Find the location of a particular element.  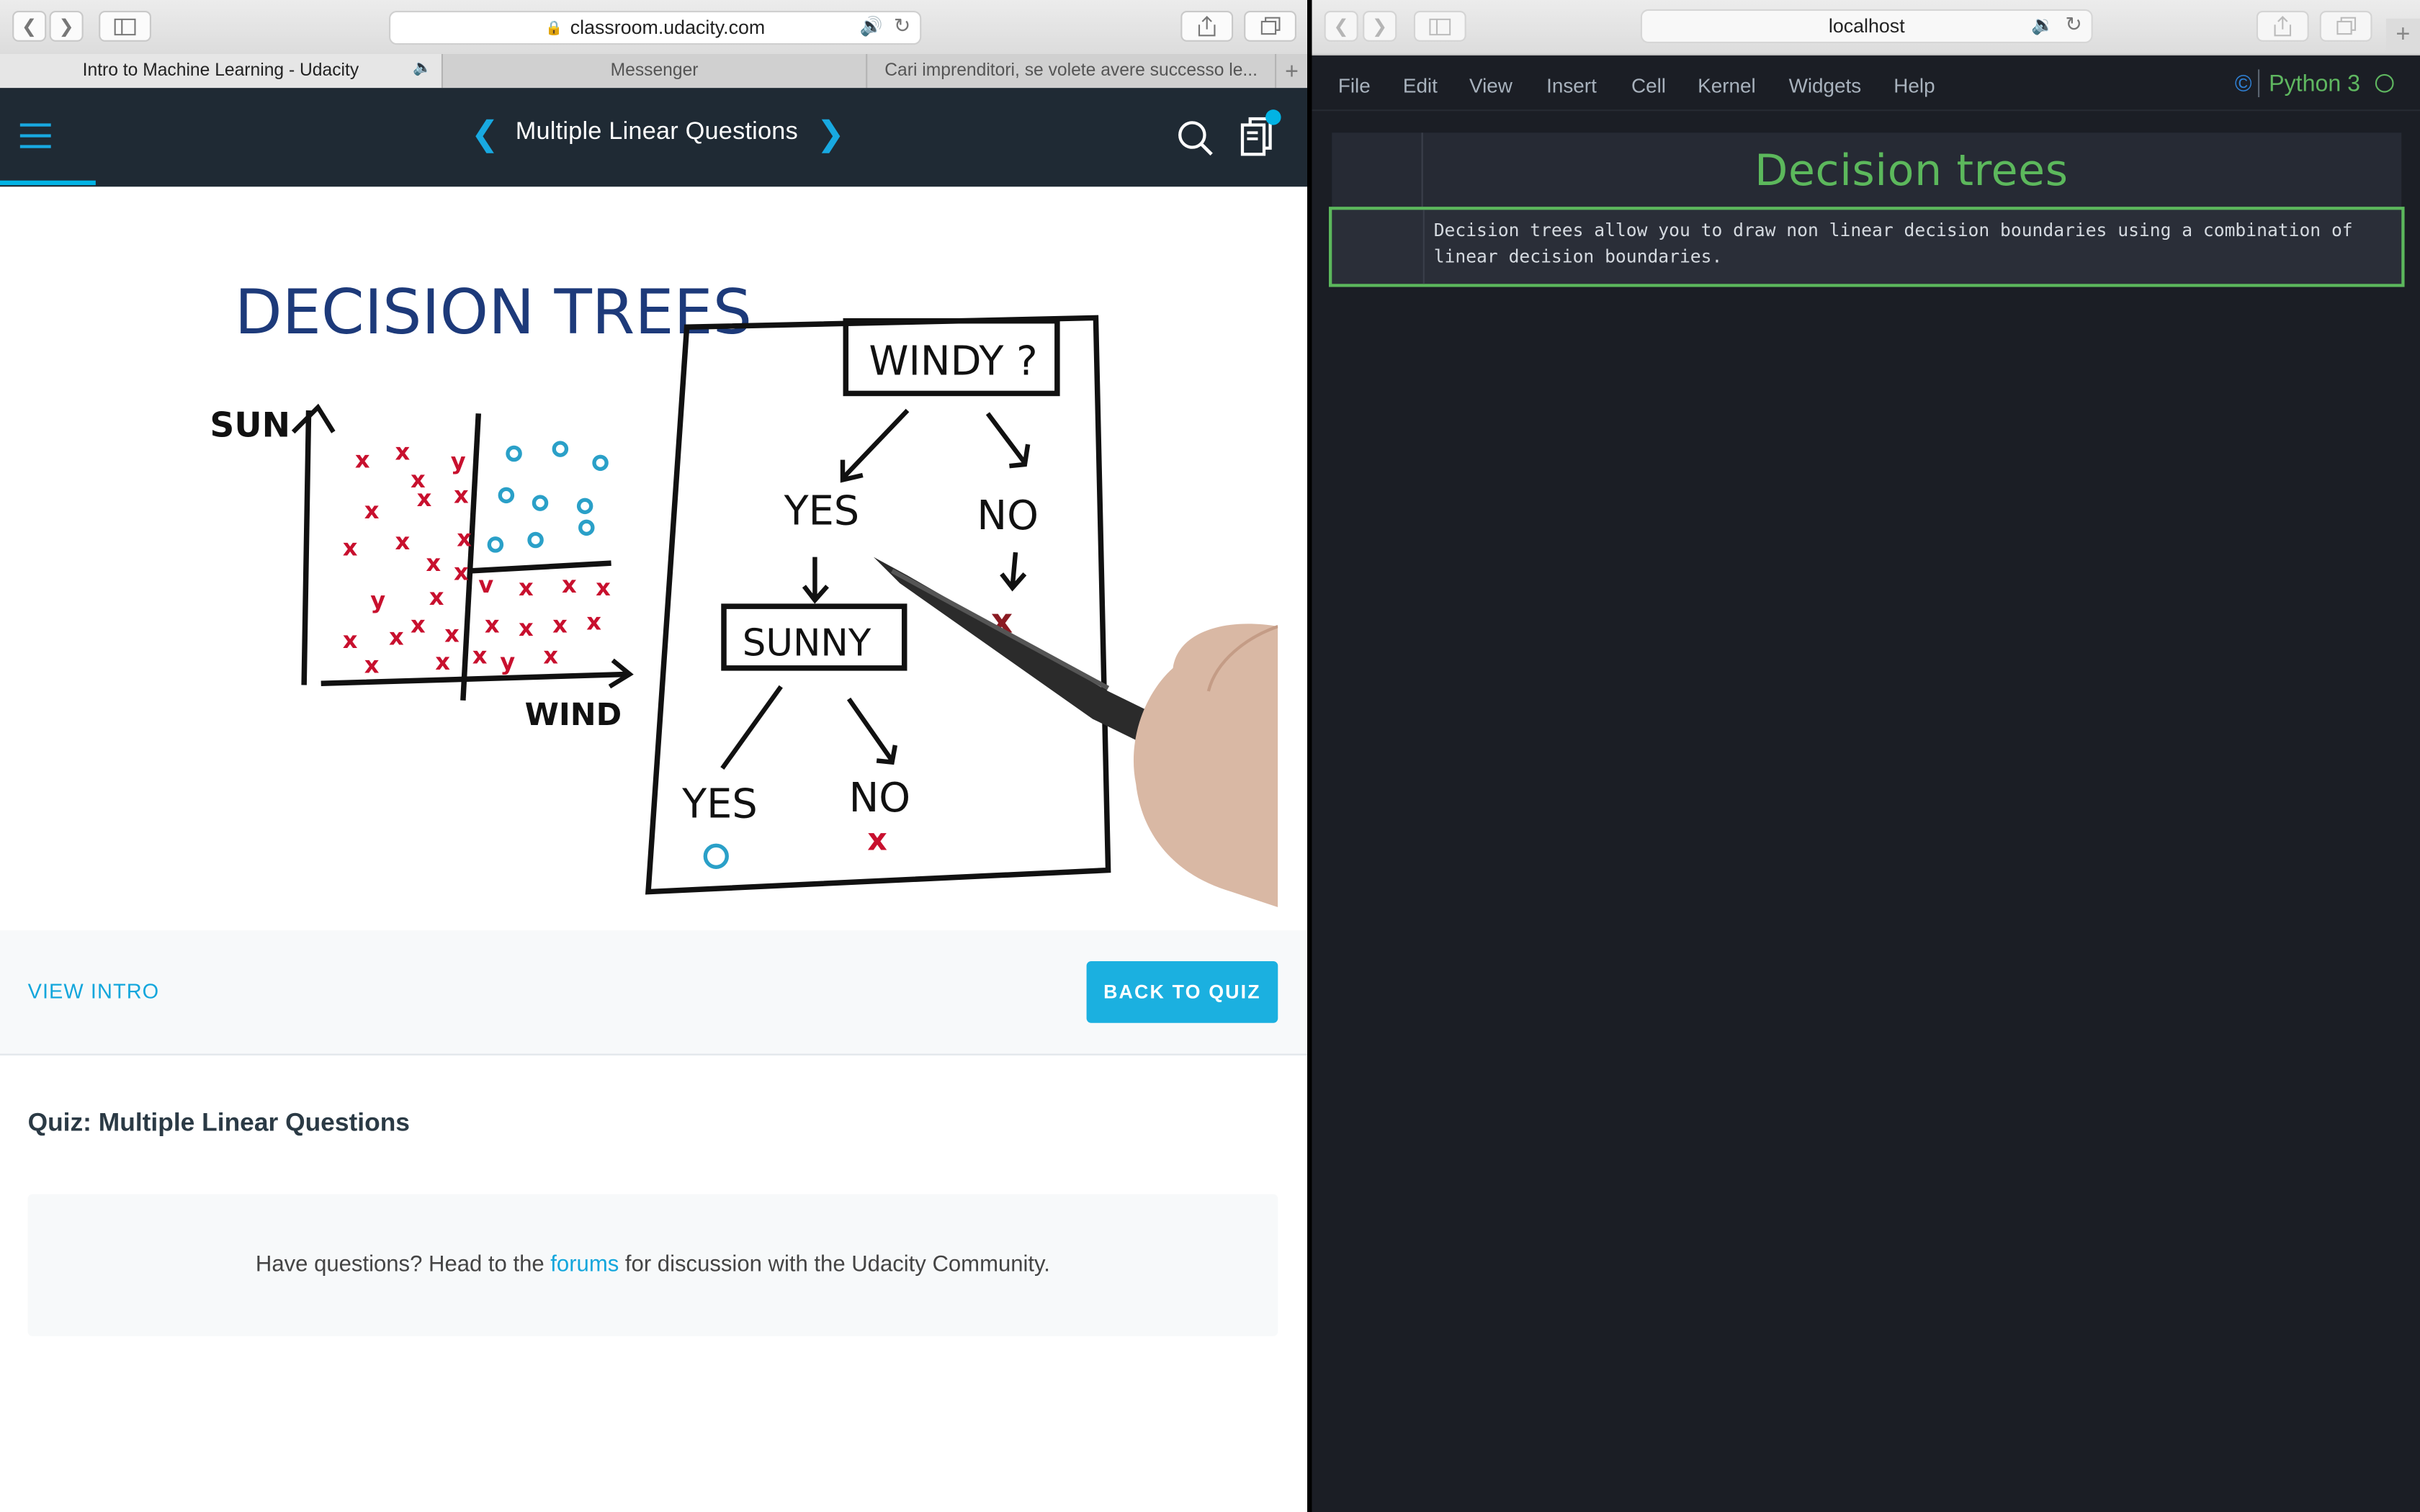

leaf-no-label: NO is located at coordinates (880, 798).